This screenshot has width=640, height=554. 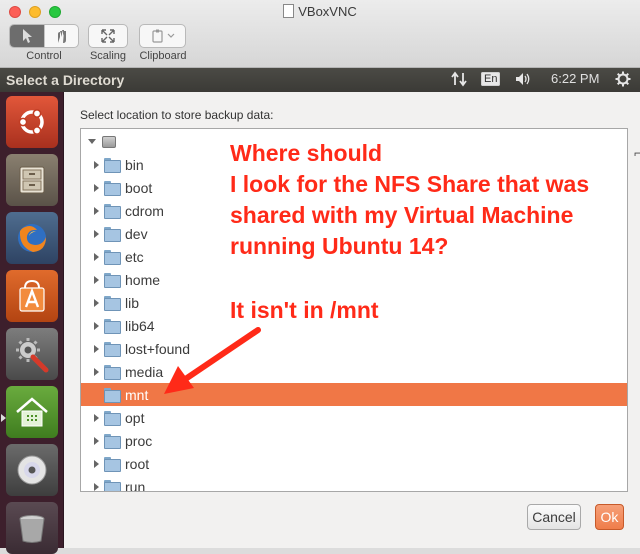 I want to click on trash-icon, so click(x=32, y=528).